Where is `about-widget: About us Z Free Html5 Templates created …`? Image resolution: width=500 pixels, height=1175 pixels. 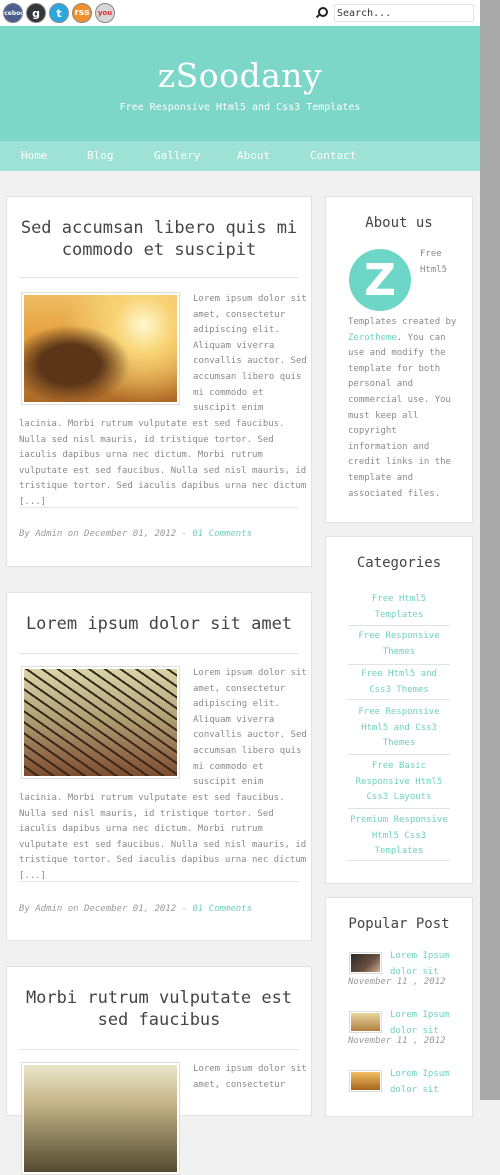
about-widget: About us Z Free Html5 Templates created … is located at coordinates (399, 359).